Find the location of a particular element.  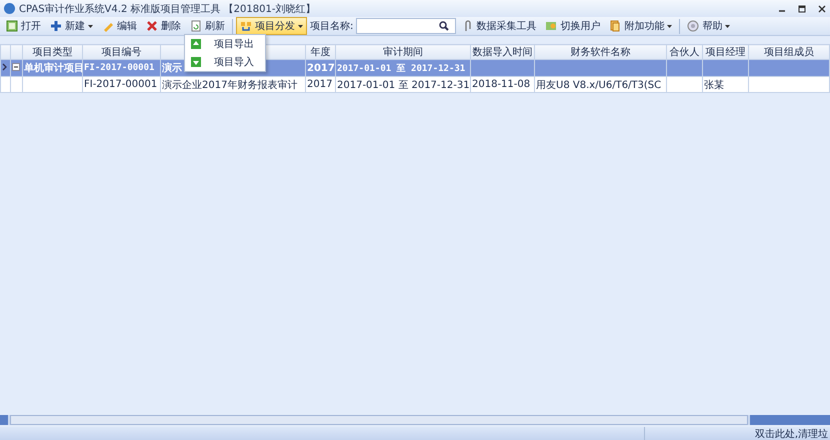

menu-item: 项目导入 is located at coordinates (225, 62).